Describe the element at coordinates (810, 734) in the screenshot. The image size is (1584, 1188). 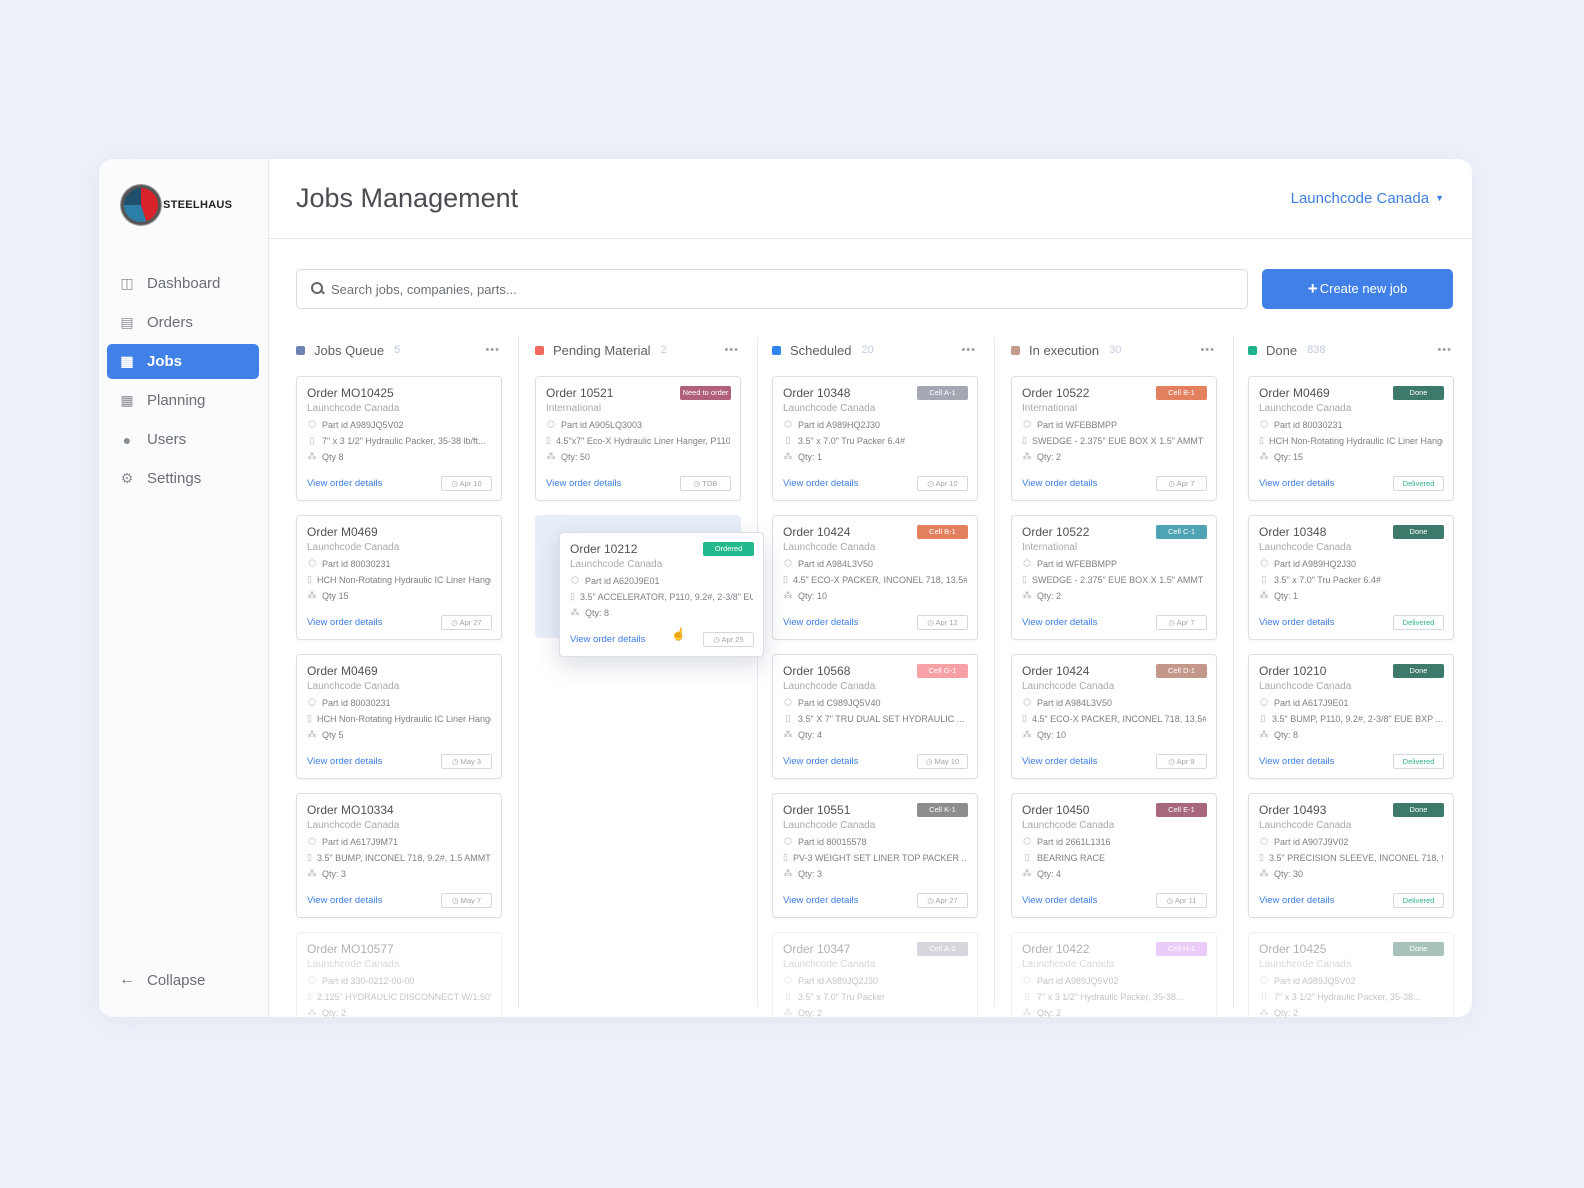
I see `card-qty-text: Qty: 4` at that location.